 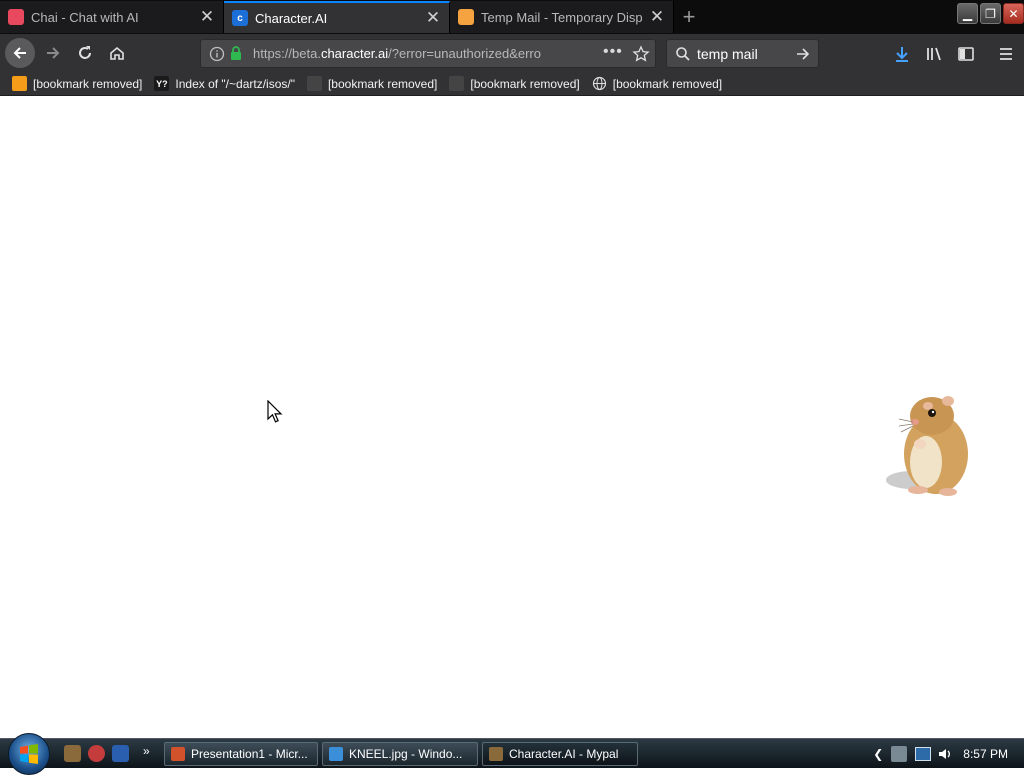 I want to click on reload-icon, so click(x=85, y=52).